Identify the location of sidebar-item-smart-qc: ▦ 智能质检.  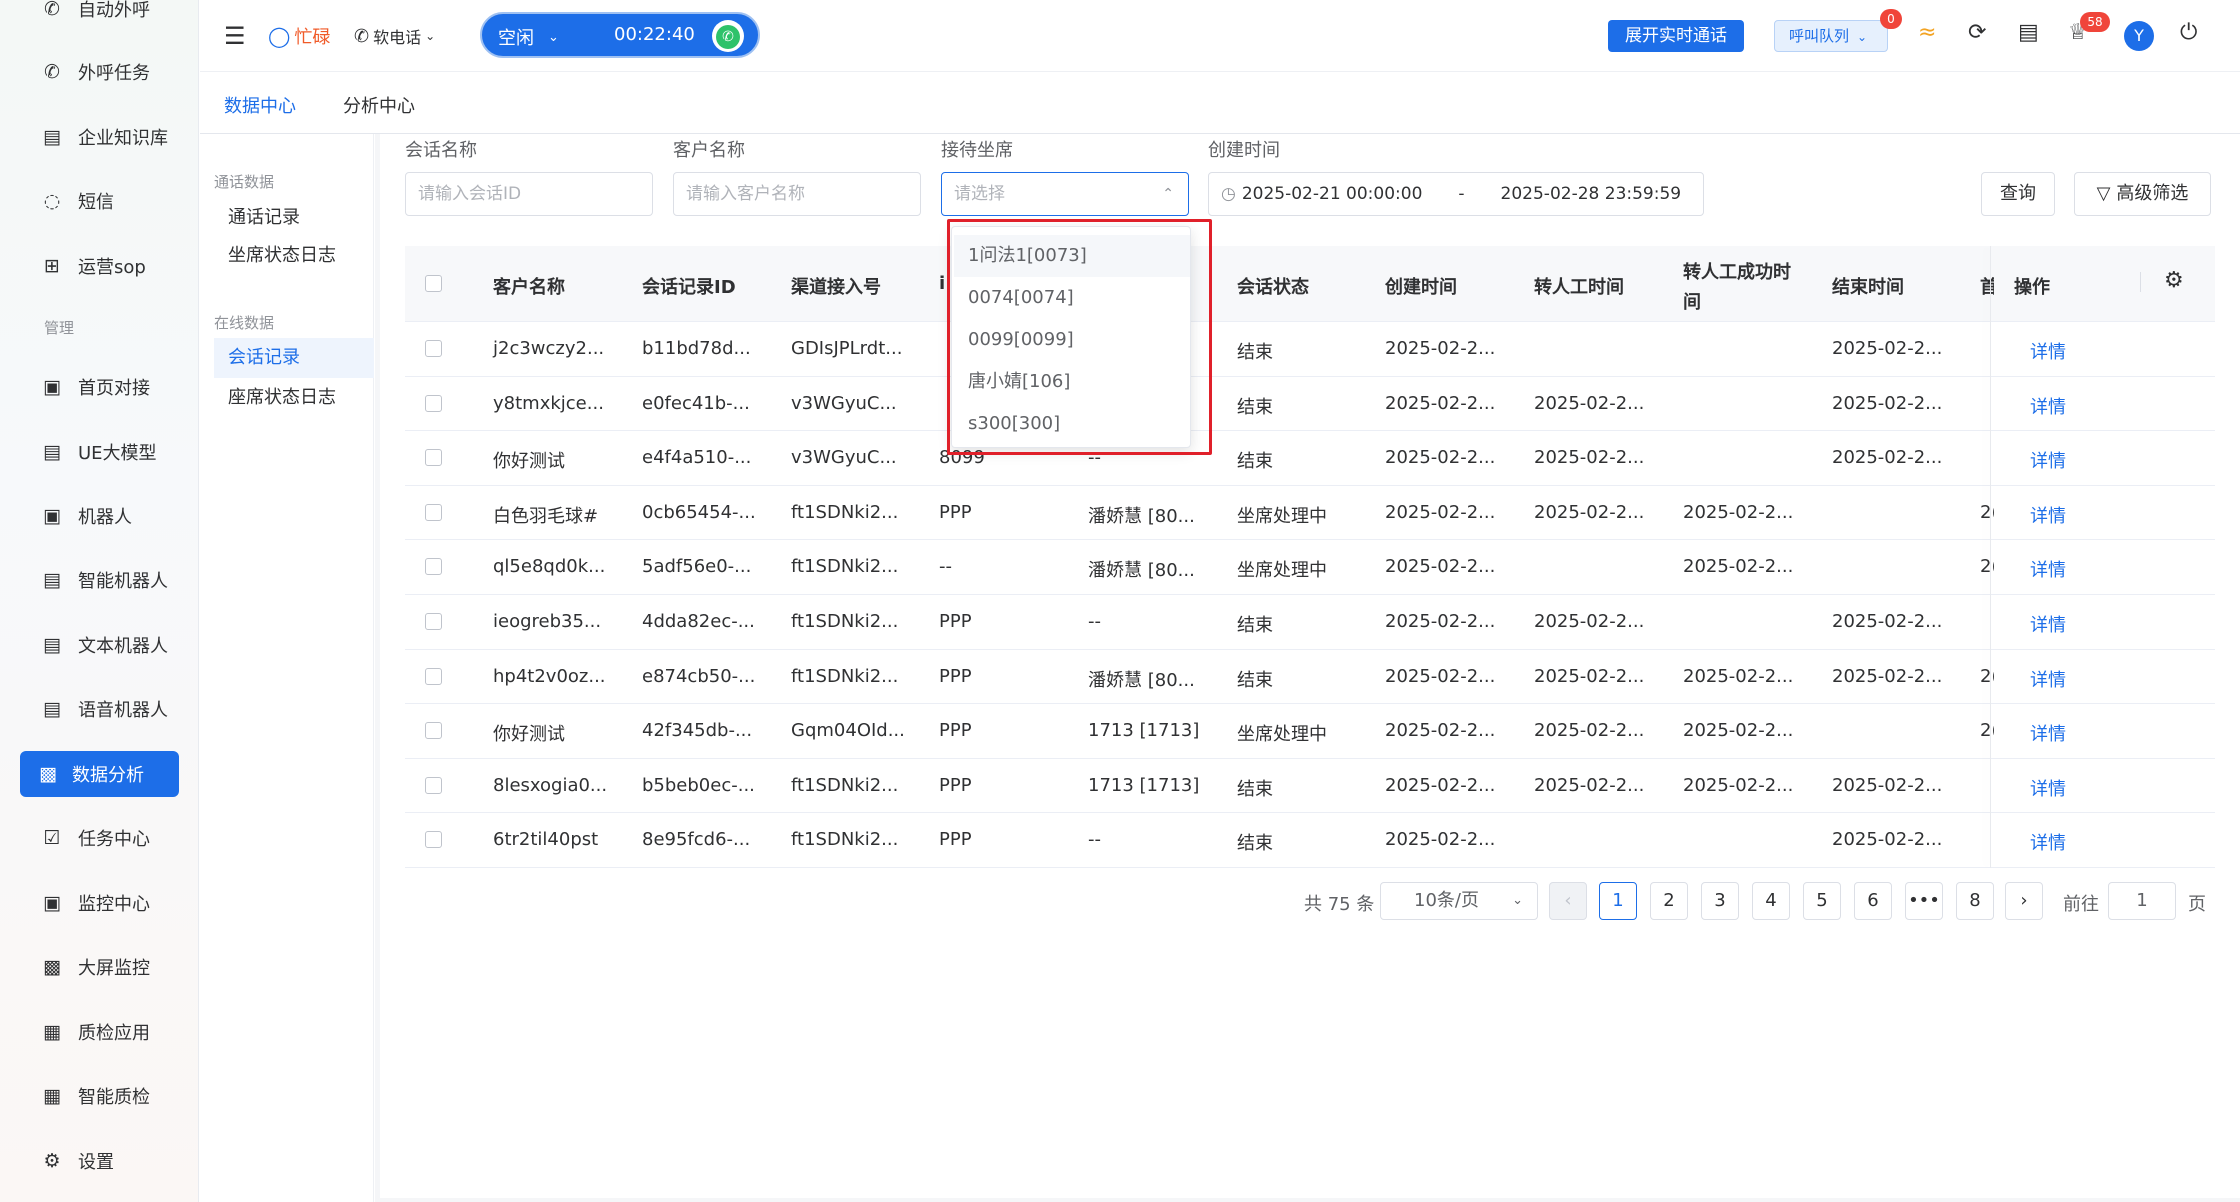
(99, 1096).